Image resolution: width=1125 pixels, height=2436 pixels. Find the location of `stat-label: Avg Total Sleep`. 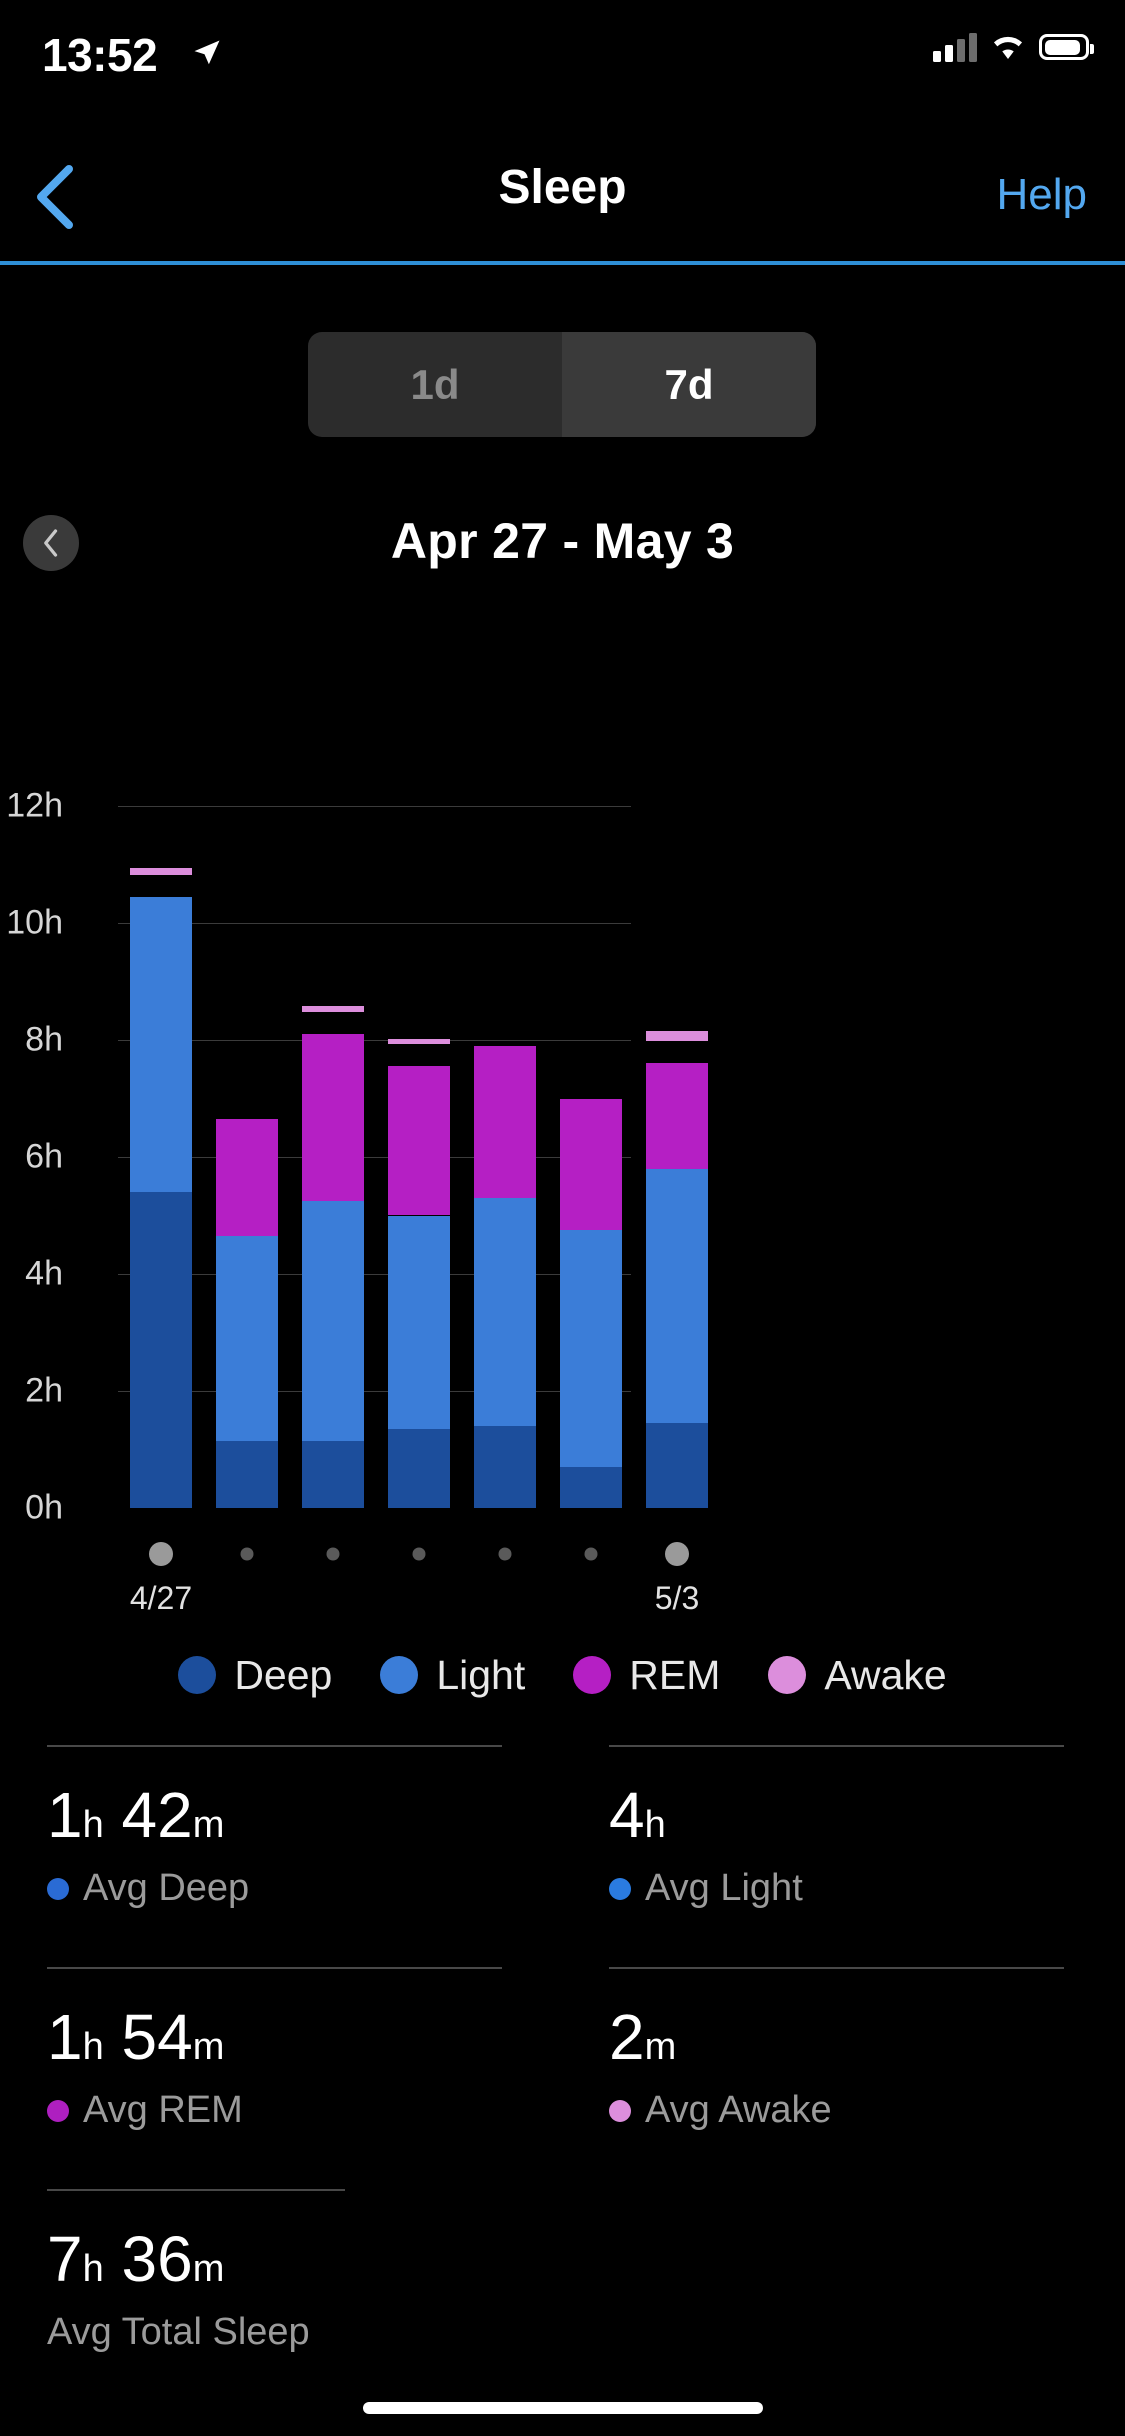

stat-label: Avg Total Sleep is located at coordinates (178, 2332).